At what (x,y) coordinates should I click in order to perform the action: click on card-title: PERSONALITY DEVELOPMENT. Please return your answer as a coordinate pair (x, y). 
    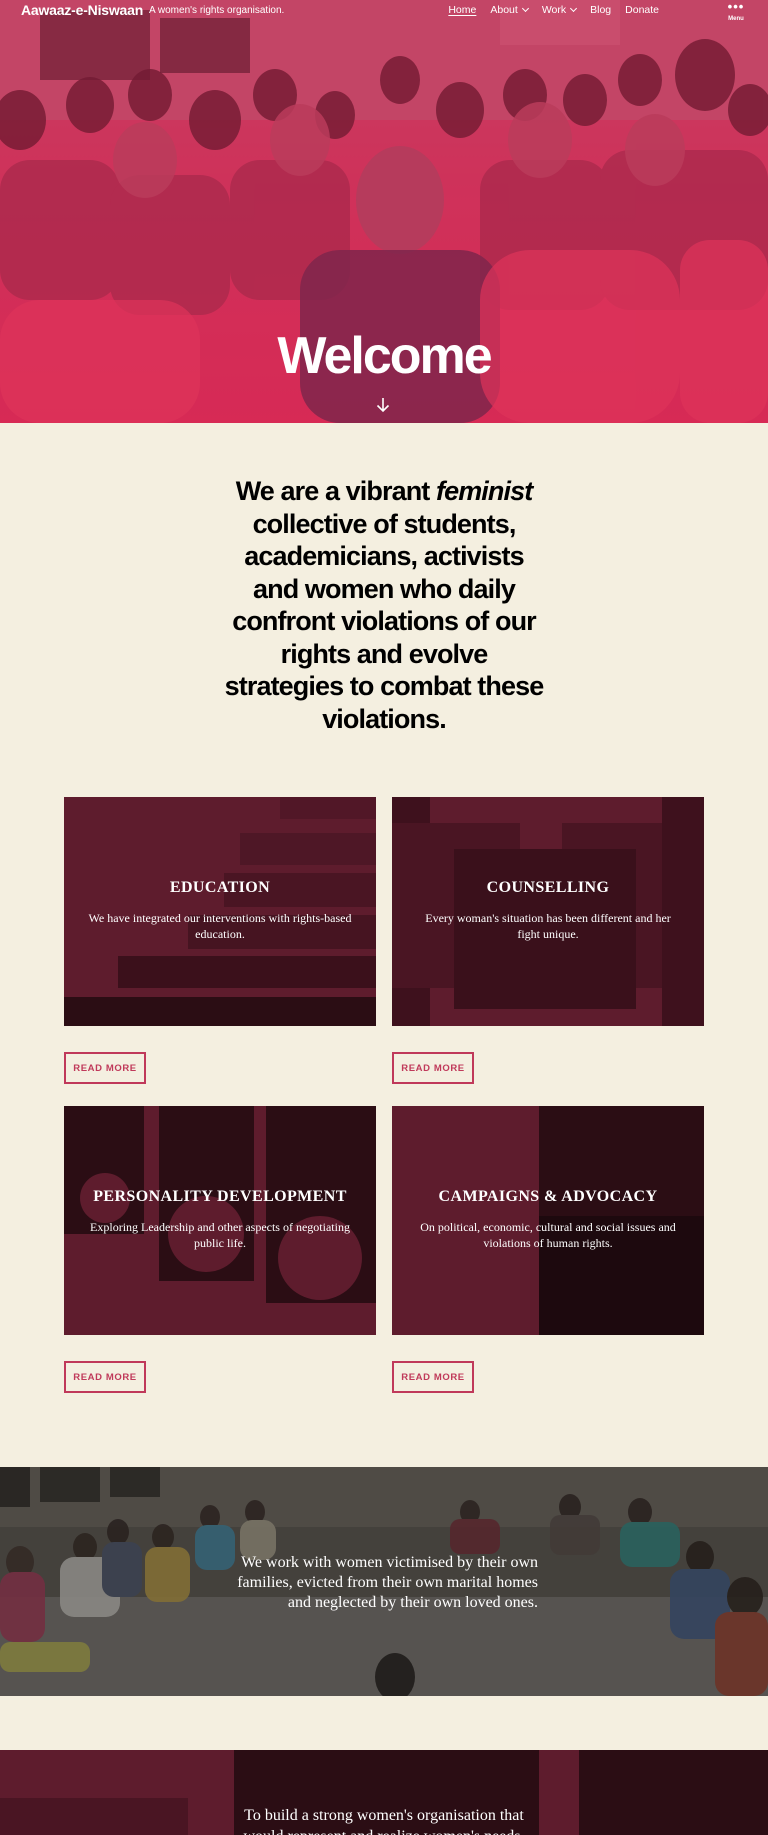
    Looking at the image, I should click on (220, 1196).